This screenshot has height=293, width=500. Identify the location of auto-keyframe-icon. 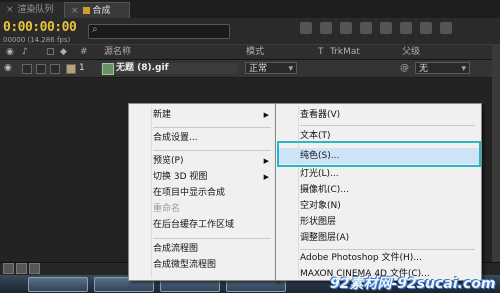
(426, 28).